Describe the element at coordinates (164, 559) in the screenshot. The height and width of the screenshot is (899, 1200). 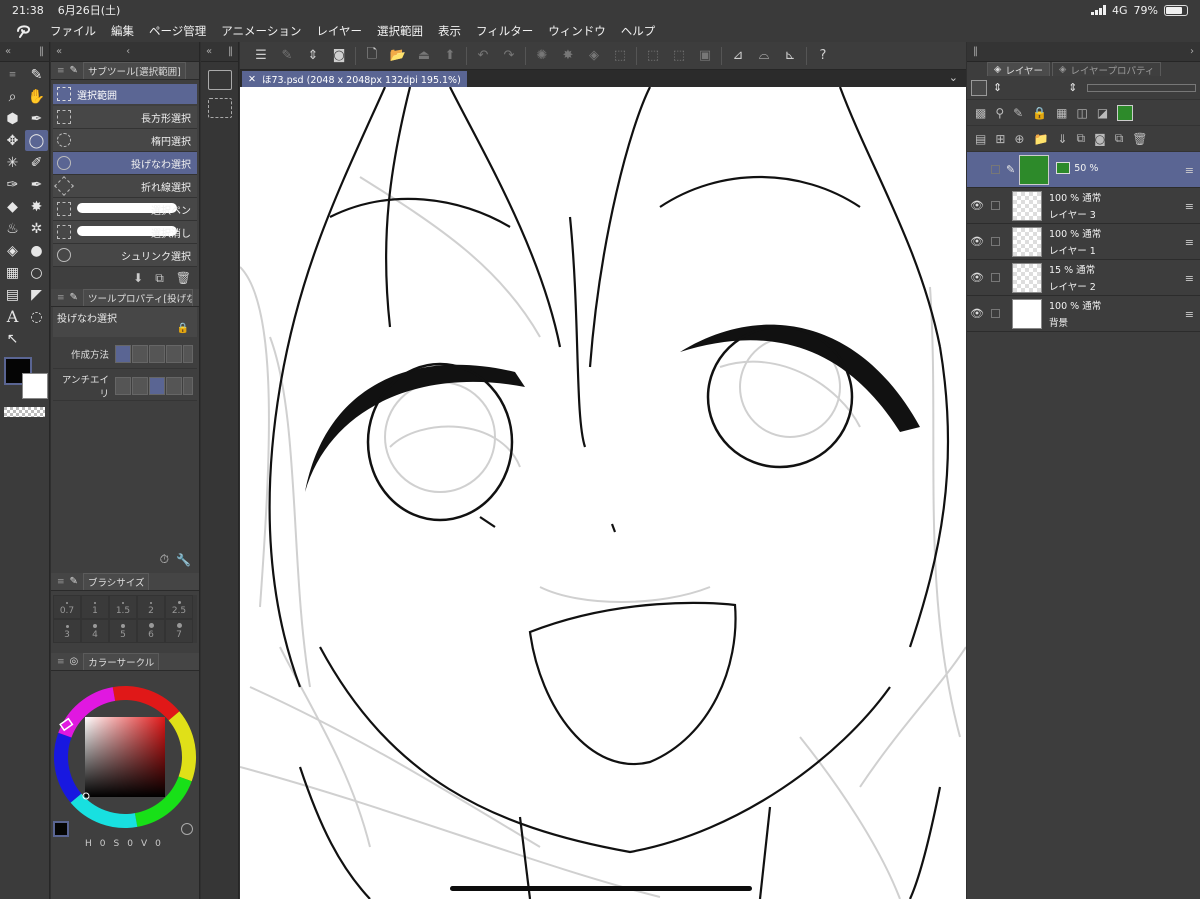
I see `reset-icon: ⏱` at that location.